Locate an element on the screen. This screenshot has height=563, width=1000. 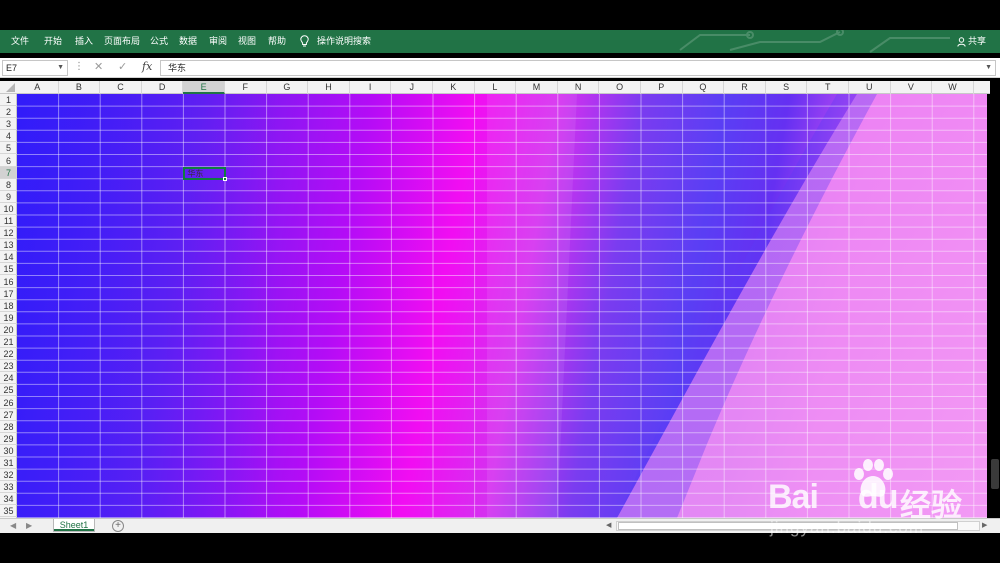
fill-handle is located at coordinates (224, 178).